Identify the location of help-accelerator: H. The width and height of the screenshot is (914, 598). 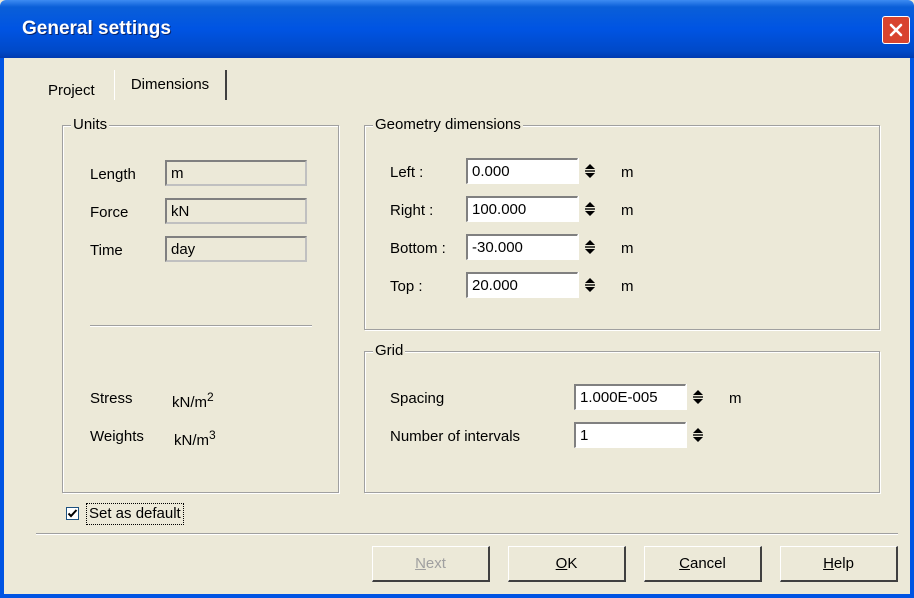
(828, 563).